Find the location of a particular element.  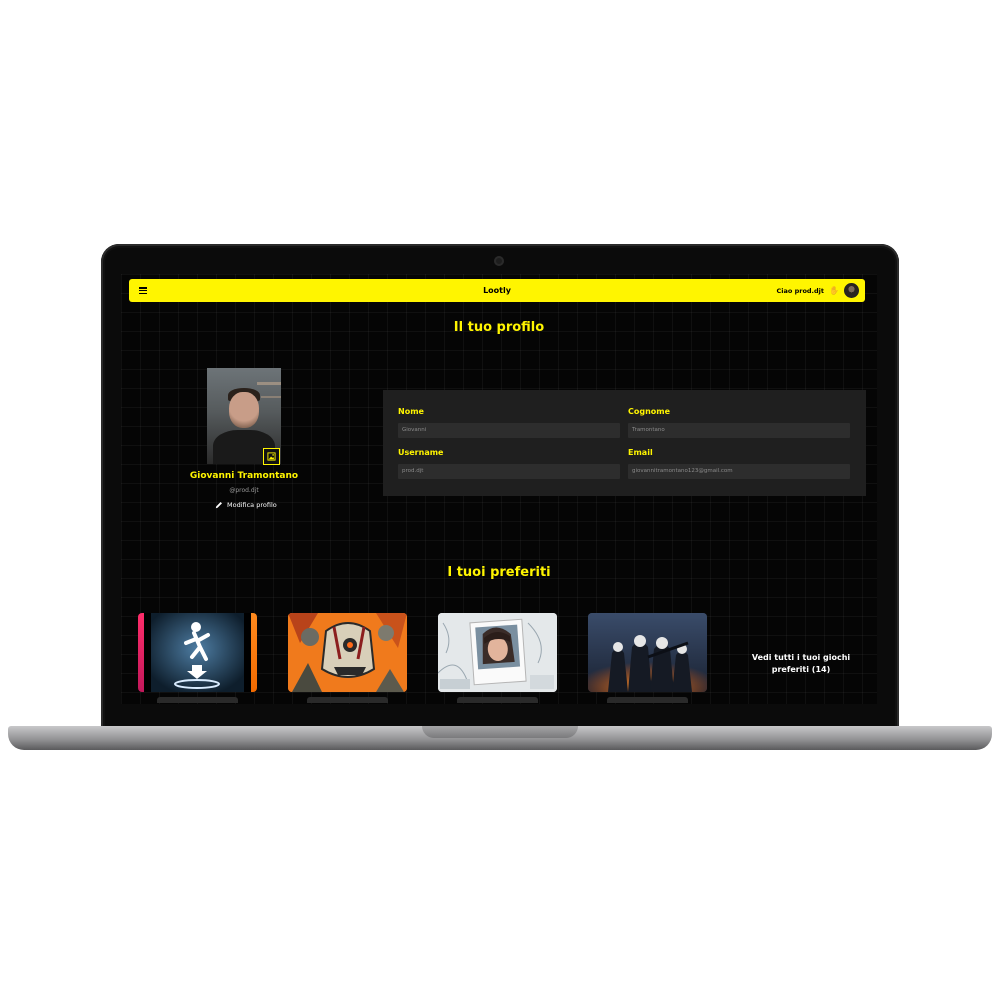

psycho-mask-art is located at coordinates (347, 652).